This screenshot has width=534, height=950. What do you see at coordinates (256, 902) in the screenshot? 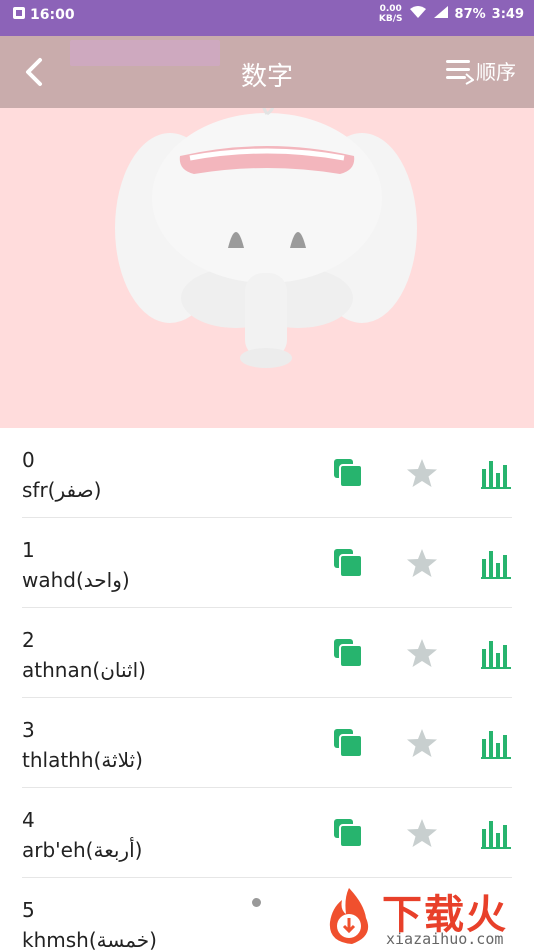
I see `scroll-indicator` at bounding box center [256, 902].